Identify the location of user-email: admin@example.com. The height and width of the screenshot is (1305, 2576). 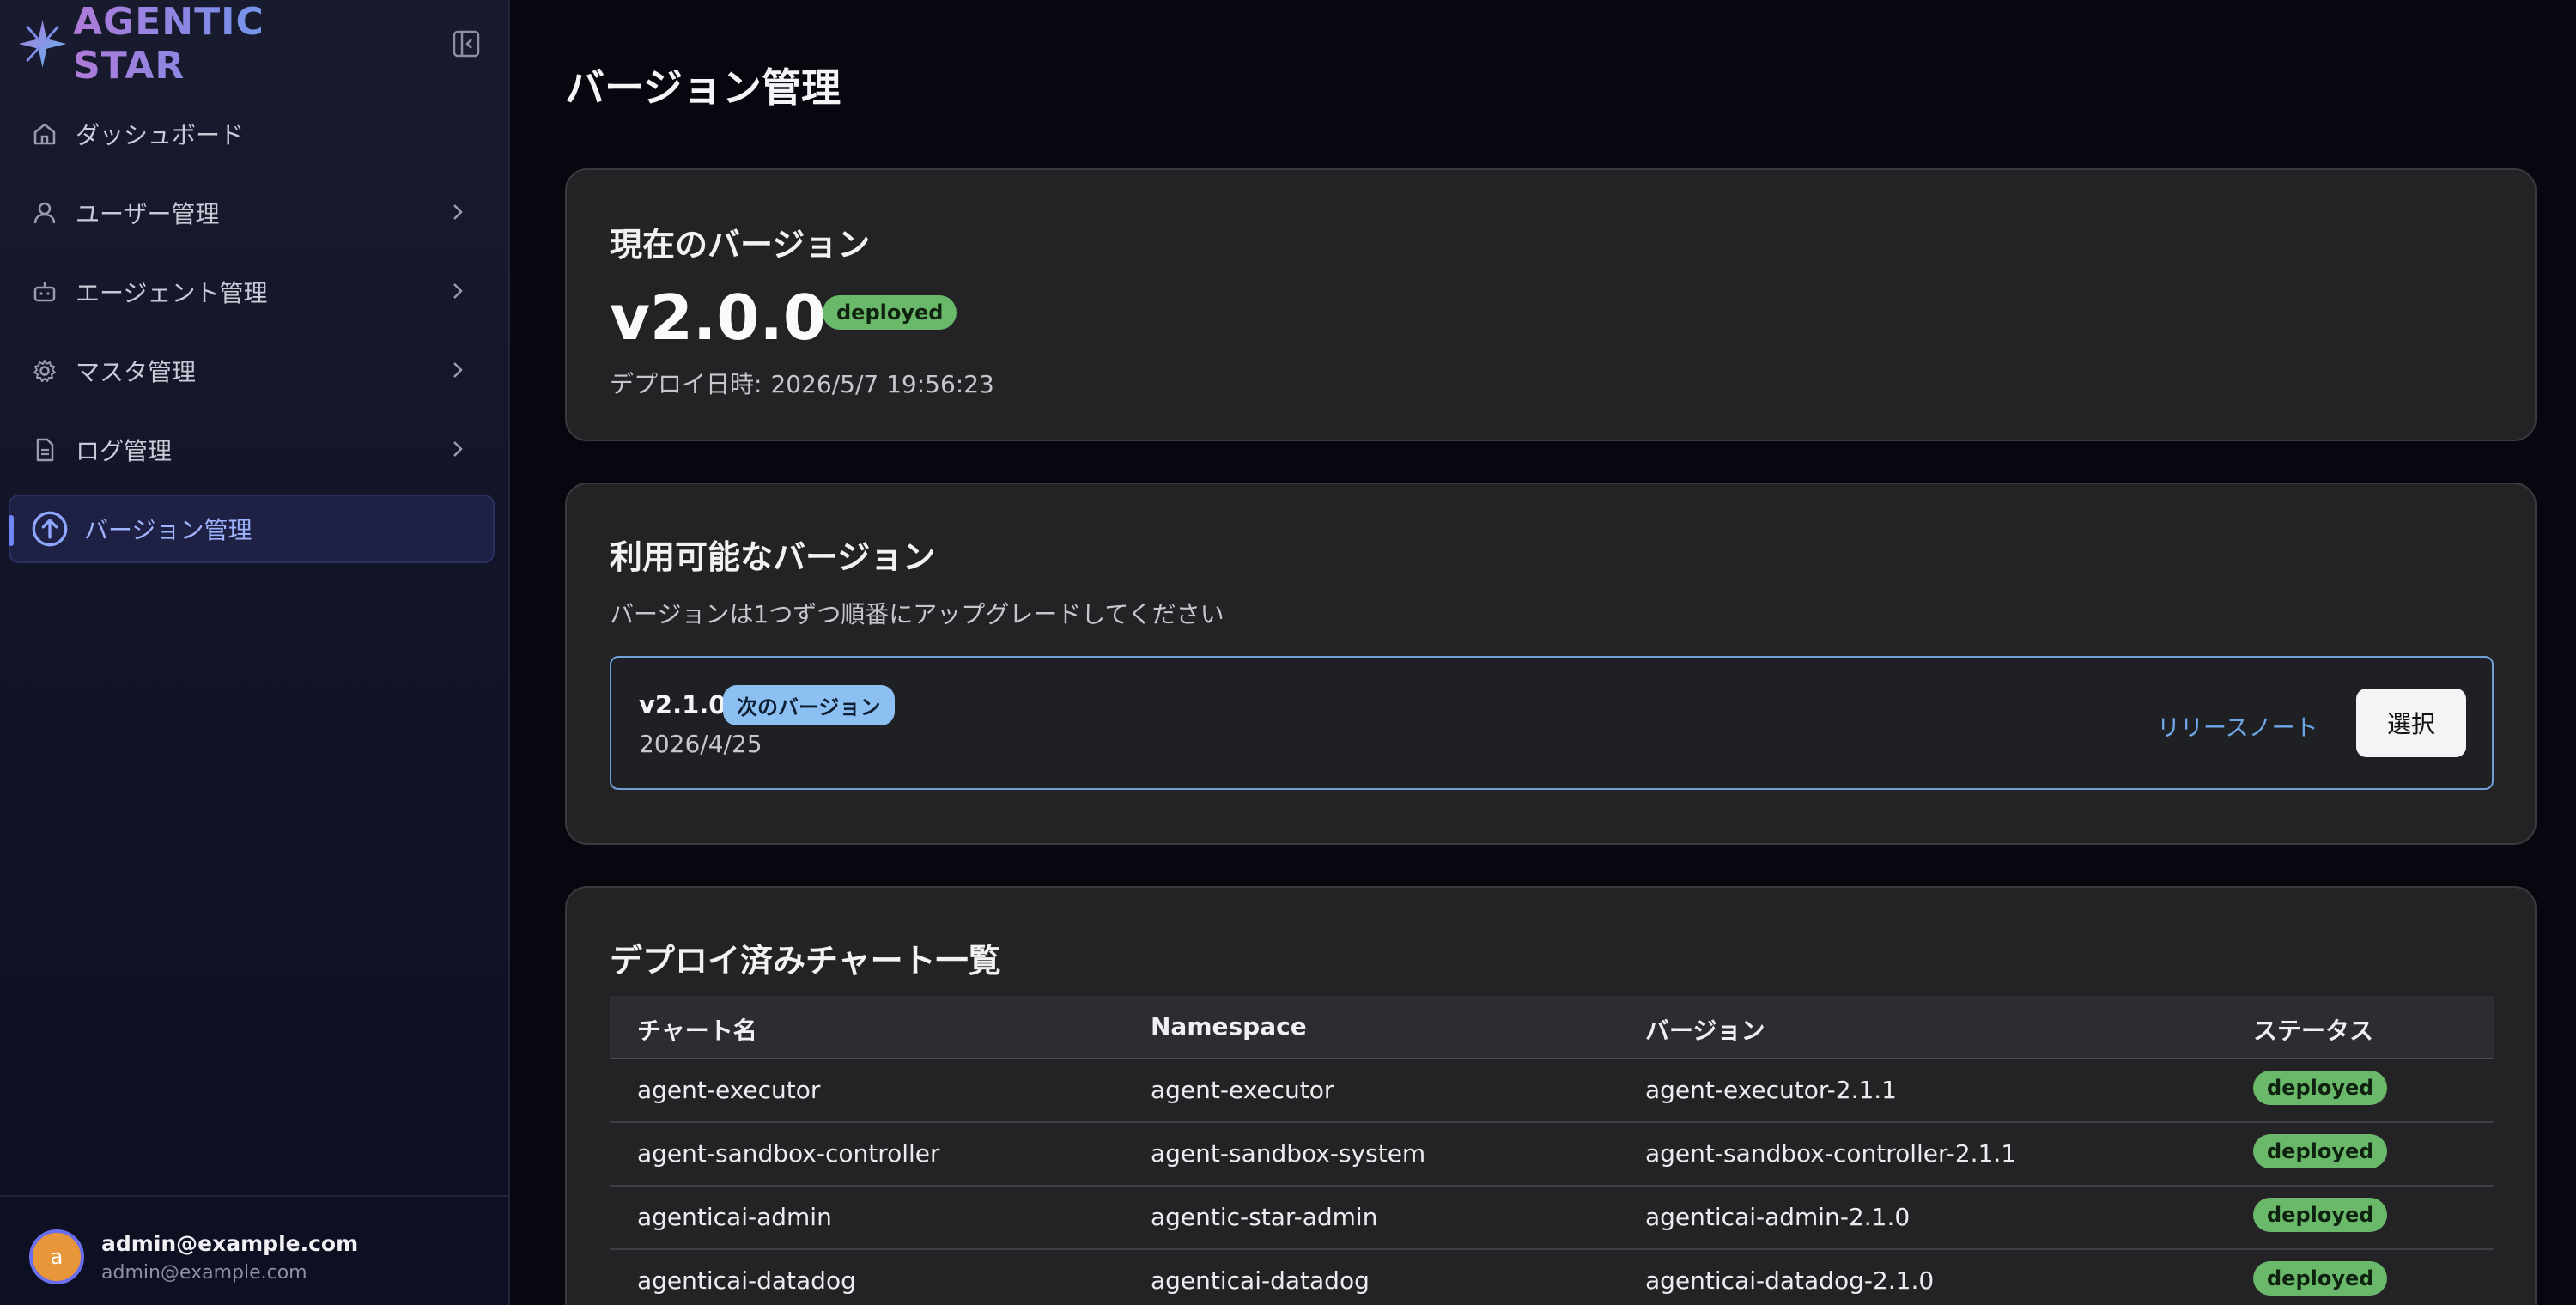
(204, 1273).